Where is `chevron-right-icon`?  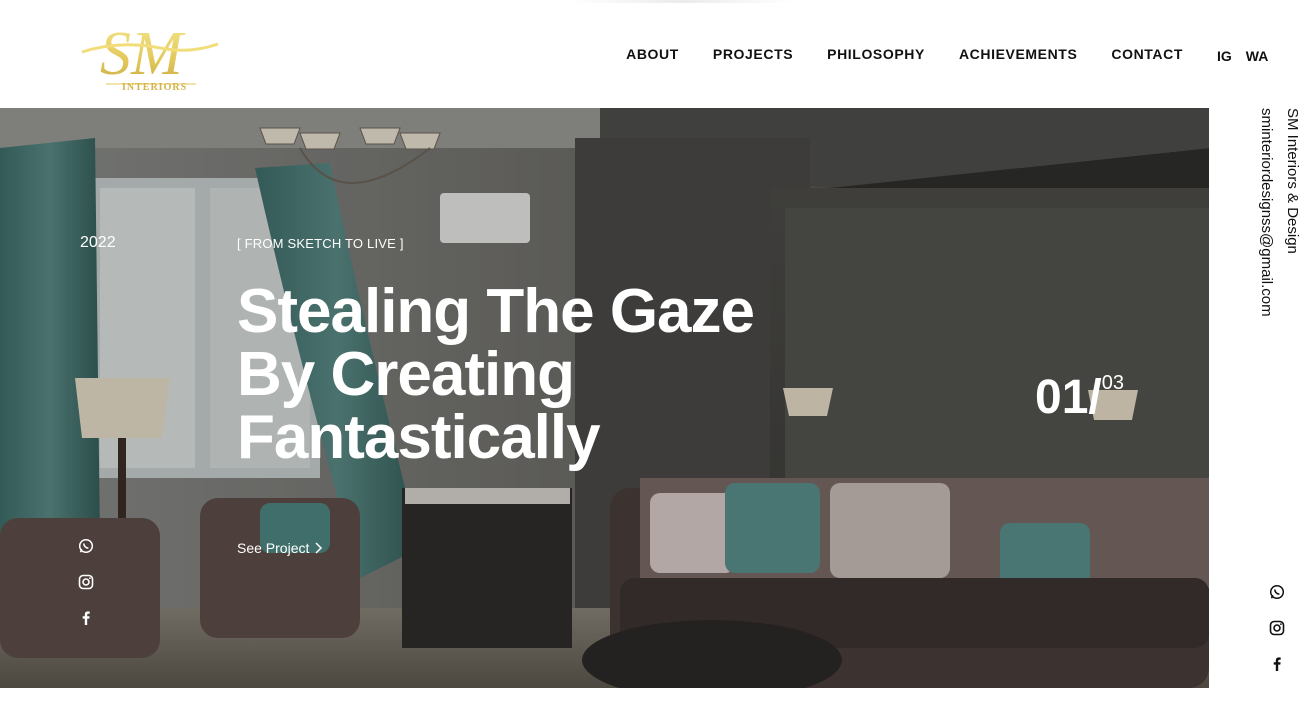
chevron-right-icon is located at coordinates (319, 548).